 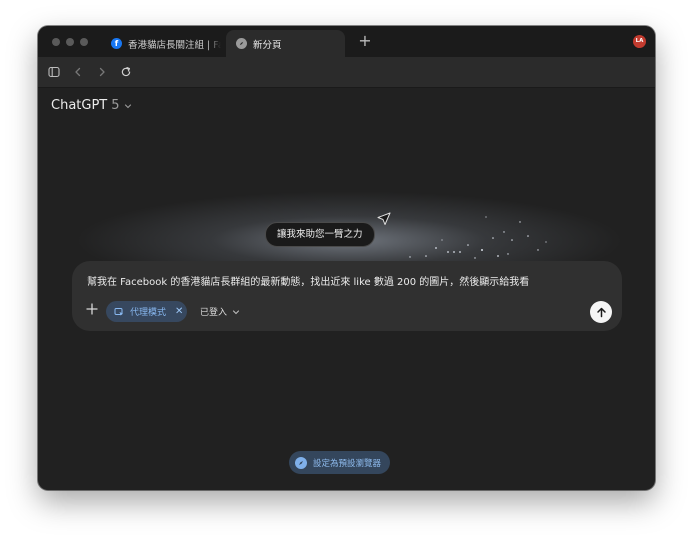 What do you see at coordinates (236, 312) in the screenshot?
I see `chevron-down-icon` at bounding box center [236, 312].